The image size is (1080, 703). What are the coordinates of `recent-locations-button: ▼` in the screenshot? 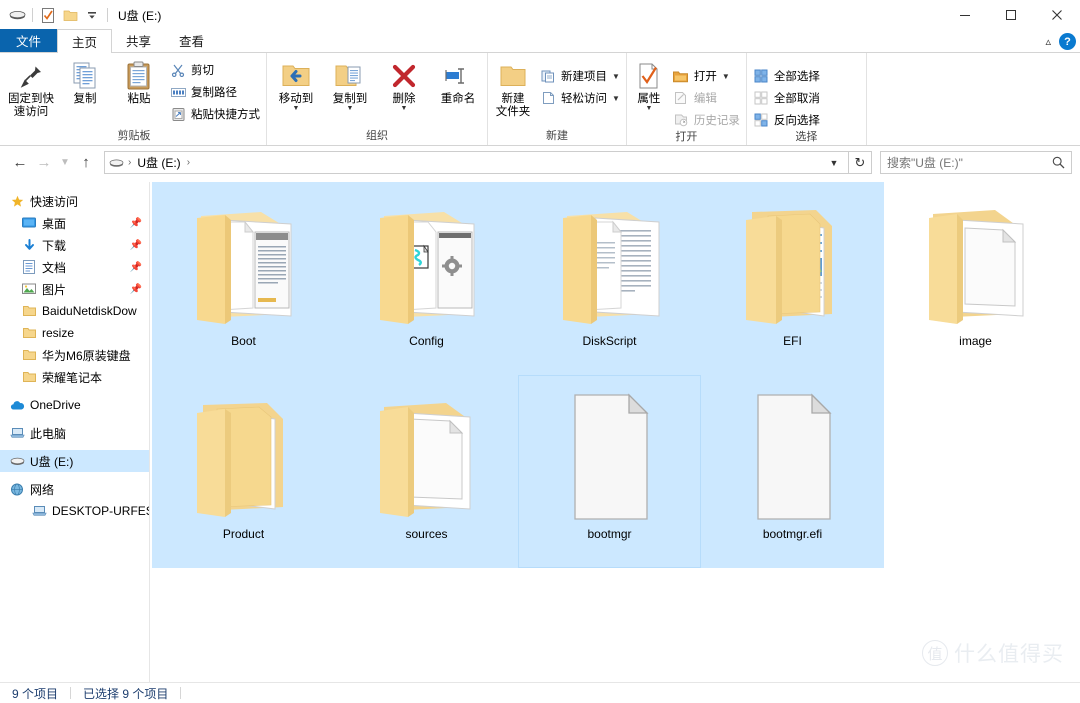 It's located at (65, 163).